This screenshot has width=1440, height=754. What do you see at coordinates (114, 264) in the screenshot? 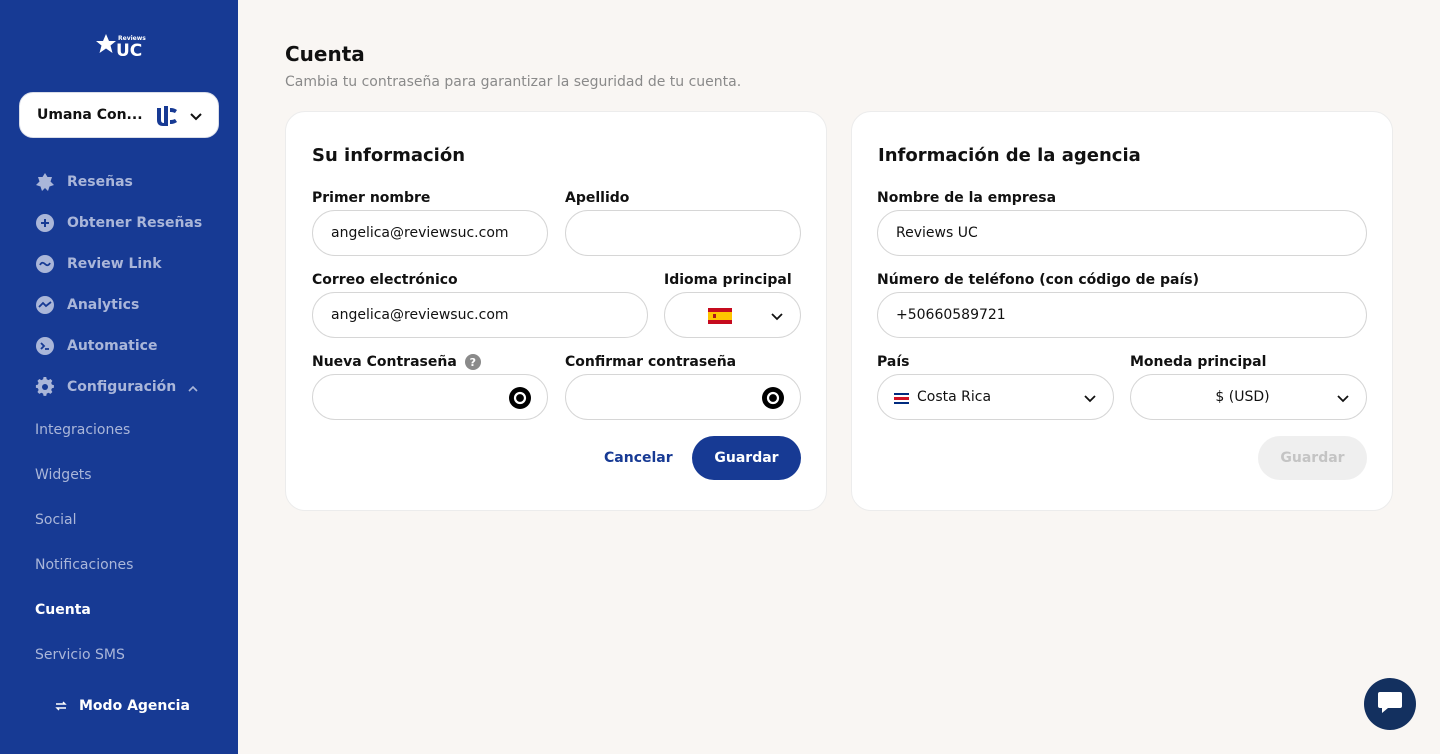
I see `nav-item-label: Review Link` at bounding box center [114, 264].